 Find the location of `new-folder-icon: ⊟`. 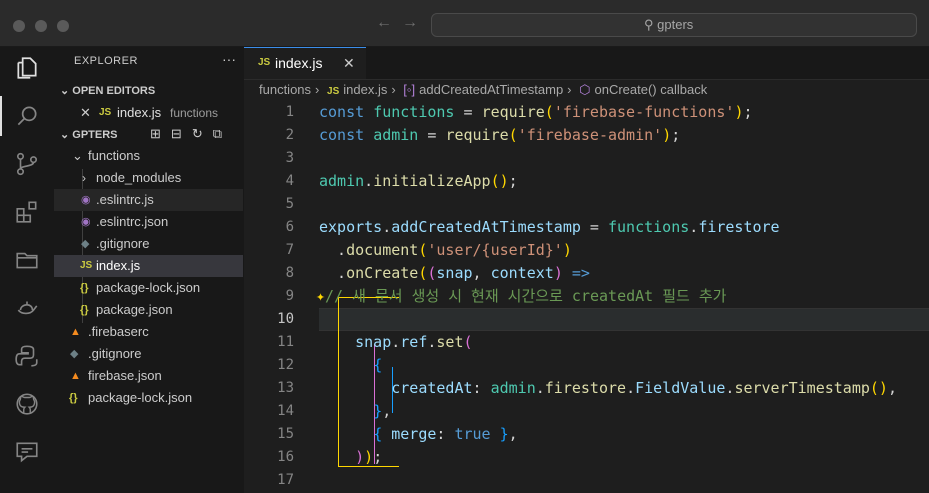

new-folder-icon: ⊟ is located at coordinates (181, 133).